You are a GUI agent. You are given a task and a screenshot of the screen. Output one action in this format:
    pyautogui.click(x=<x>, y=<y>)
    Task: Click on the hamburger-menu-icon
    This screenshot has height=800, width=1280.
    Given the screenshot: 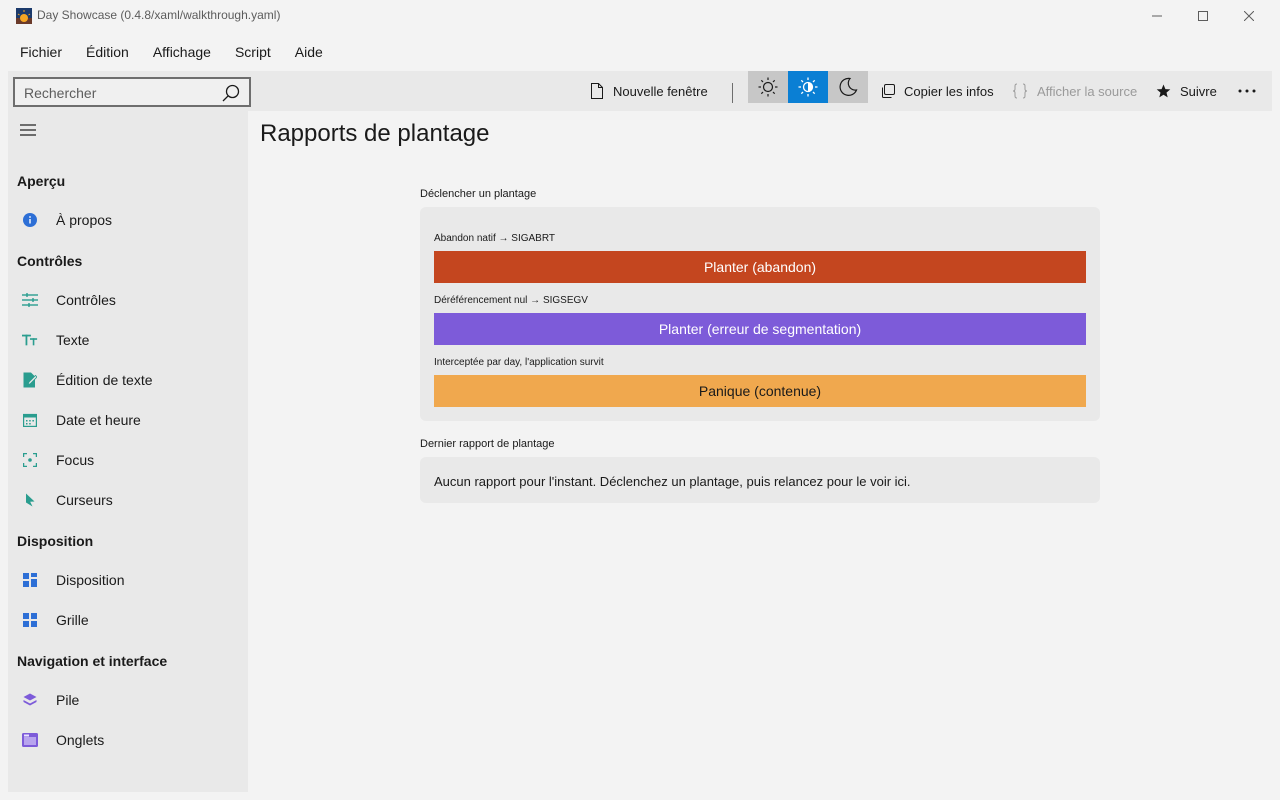 What is the action you would take?
    pyautogui.click(x=28, y=131)
    